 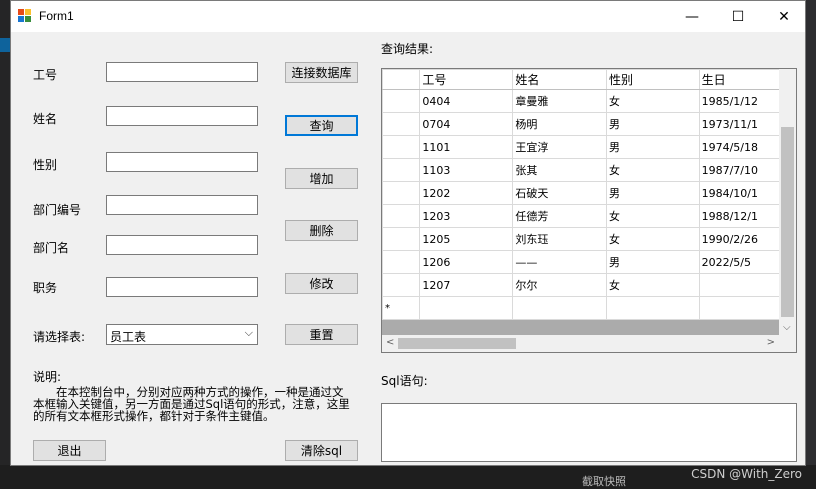 I want to click on table-select-value: 员工表, so click(x=128, y=337).